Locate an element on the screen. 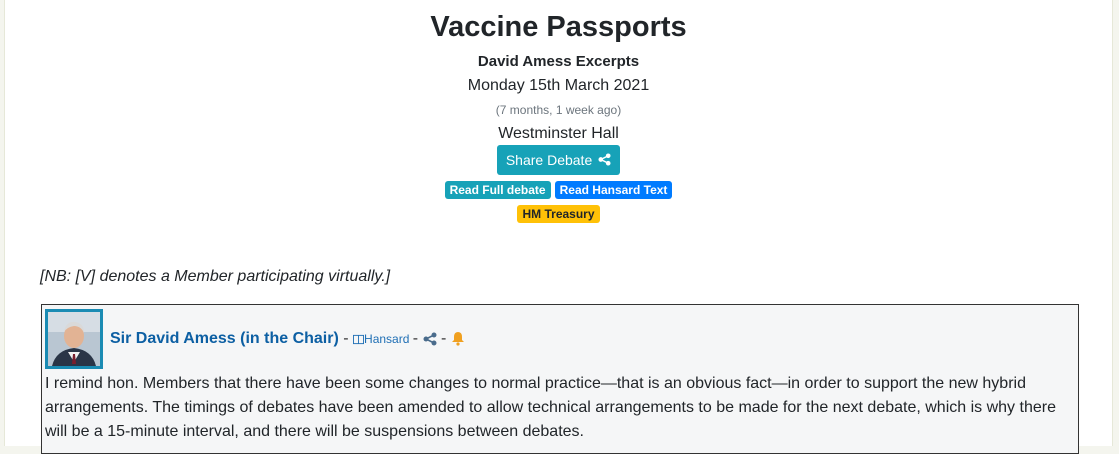  avatar is located at coordinates (74, 339).